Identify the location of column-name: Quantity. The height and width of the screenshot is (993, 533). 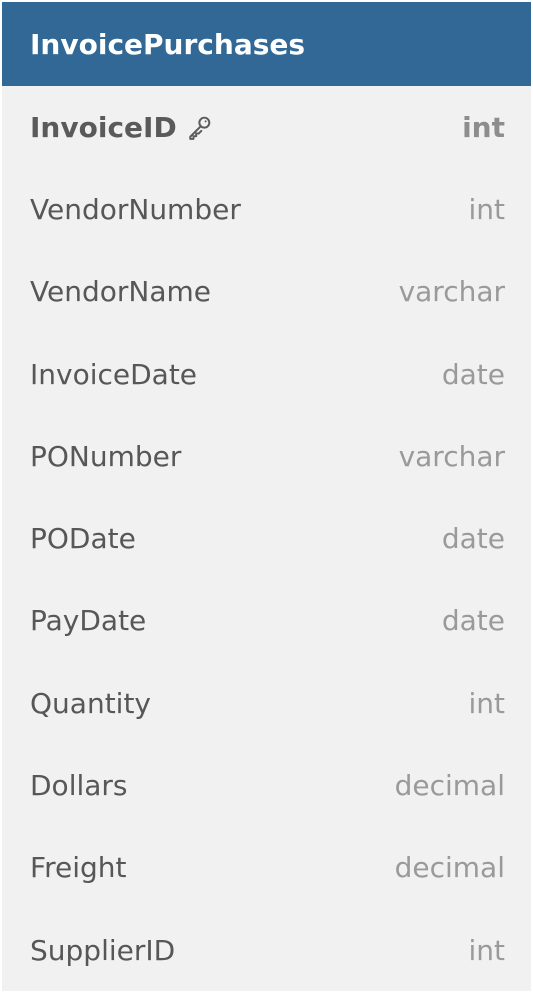
(90, 703).